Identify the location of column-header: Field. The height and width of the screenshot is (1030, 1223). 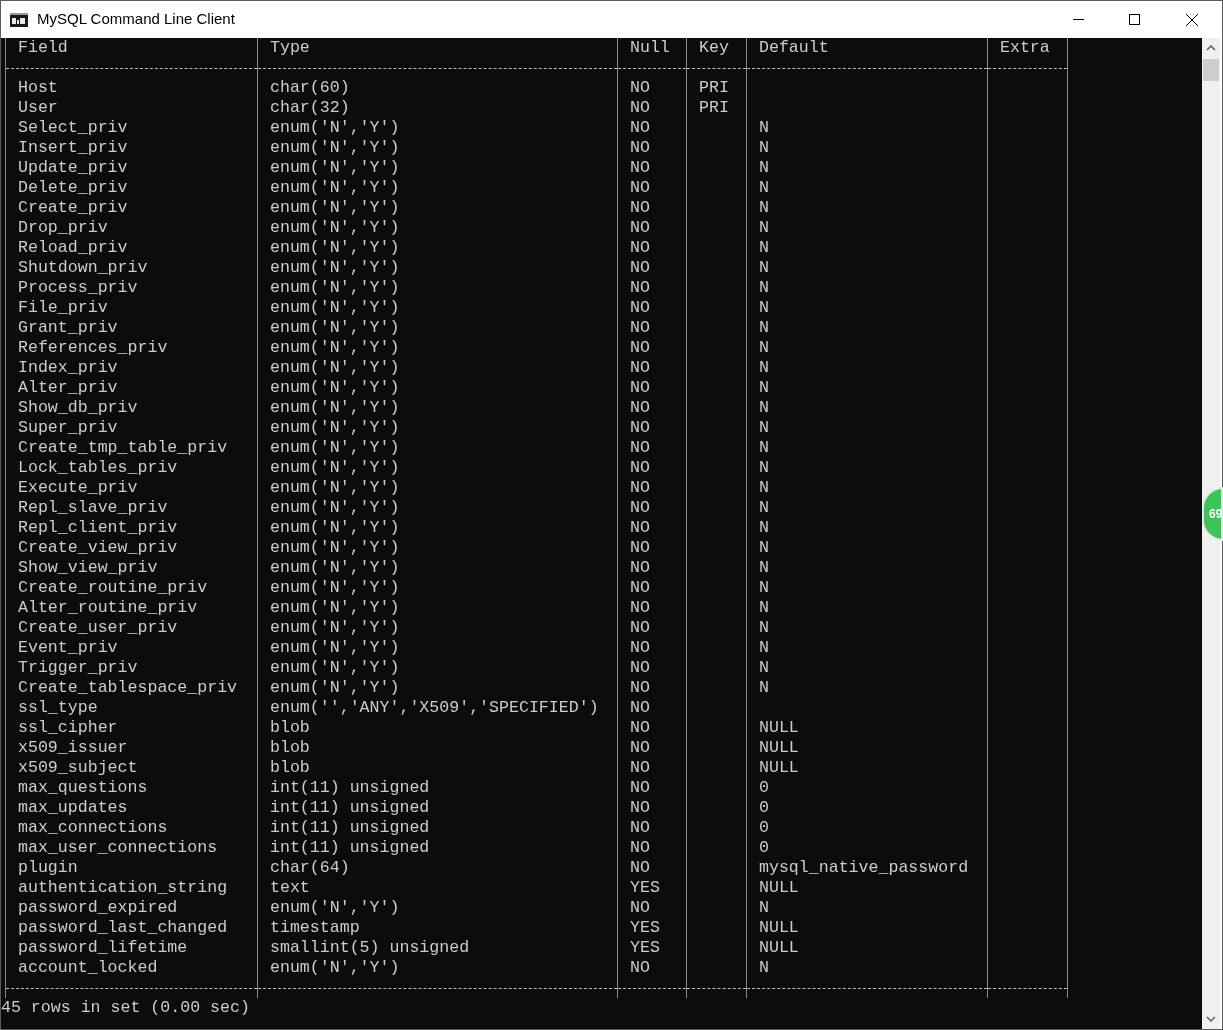
(43, 47).